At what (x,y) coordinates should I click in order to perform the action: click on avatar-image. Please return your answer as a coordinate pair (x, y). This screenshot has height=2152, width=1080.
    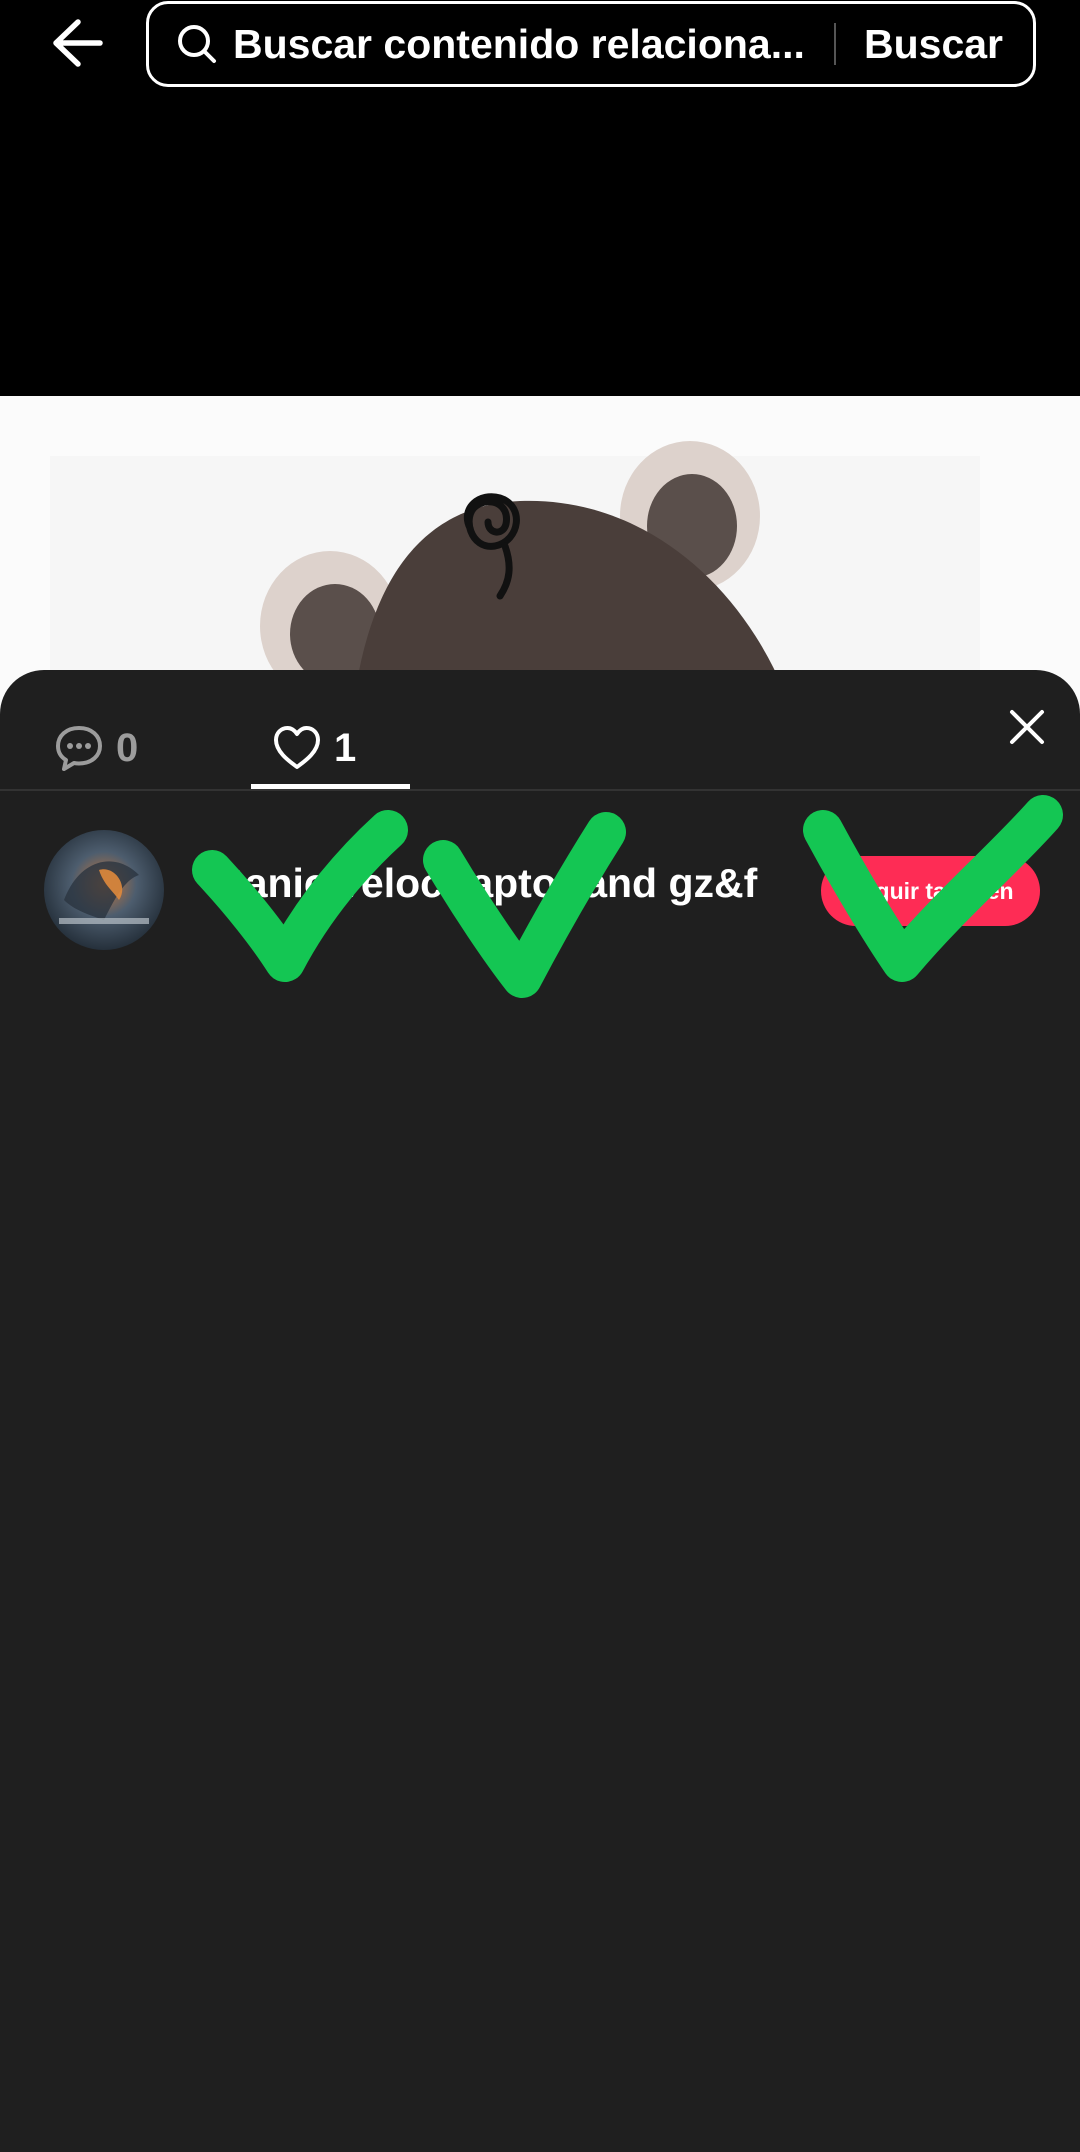
    Looking at the image, I should click on (104, 890).